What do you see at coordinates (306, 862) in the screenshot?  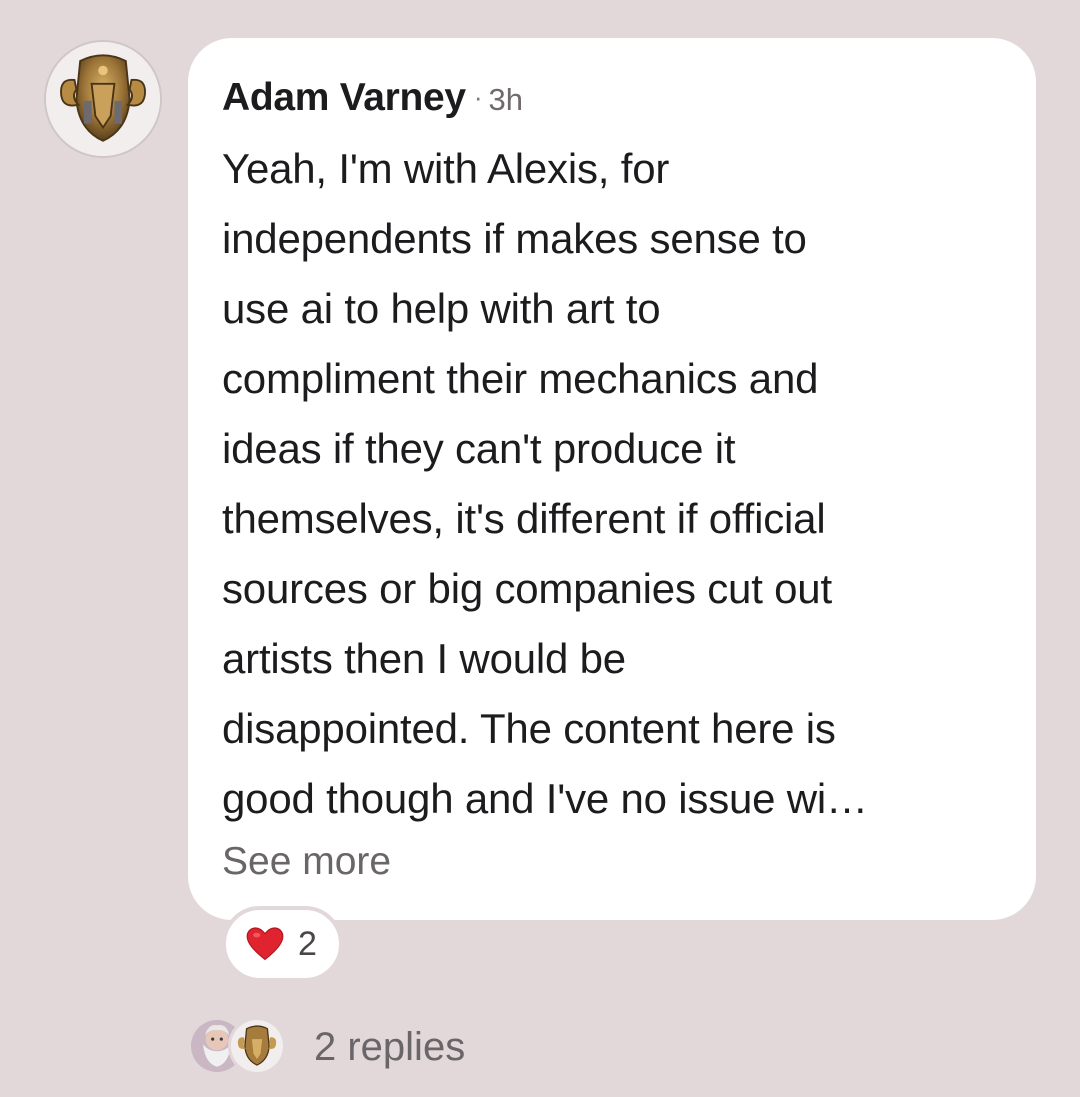 I see `see-more-link: See more` at bounding box center [306, 862].